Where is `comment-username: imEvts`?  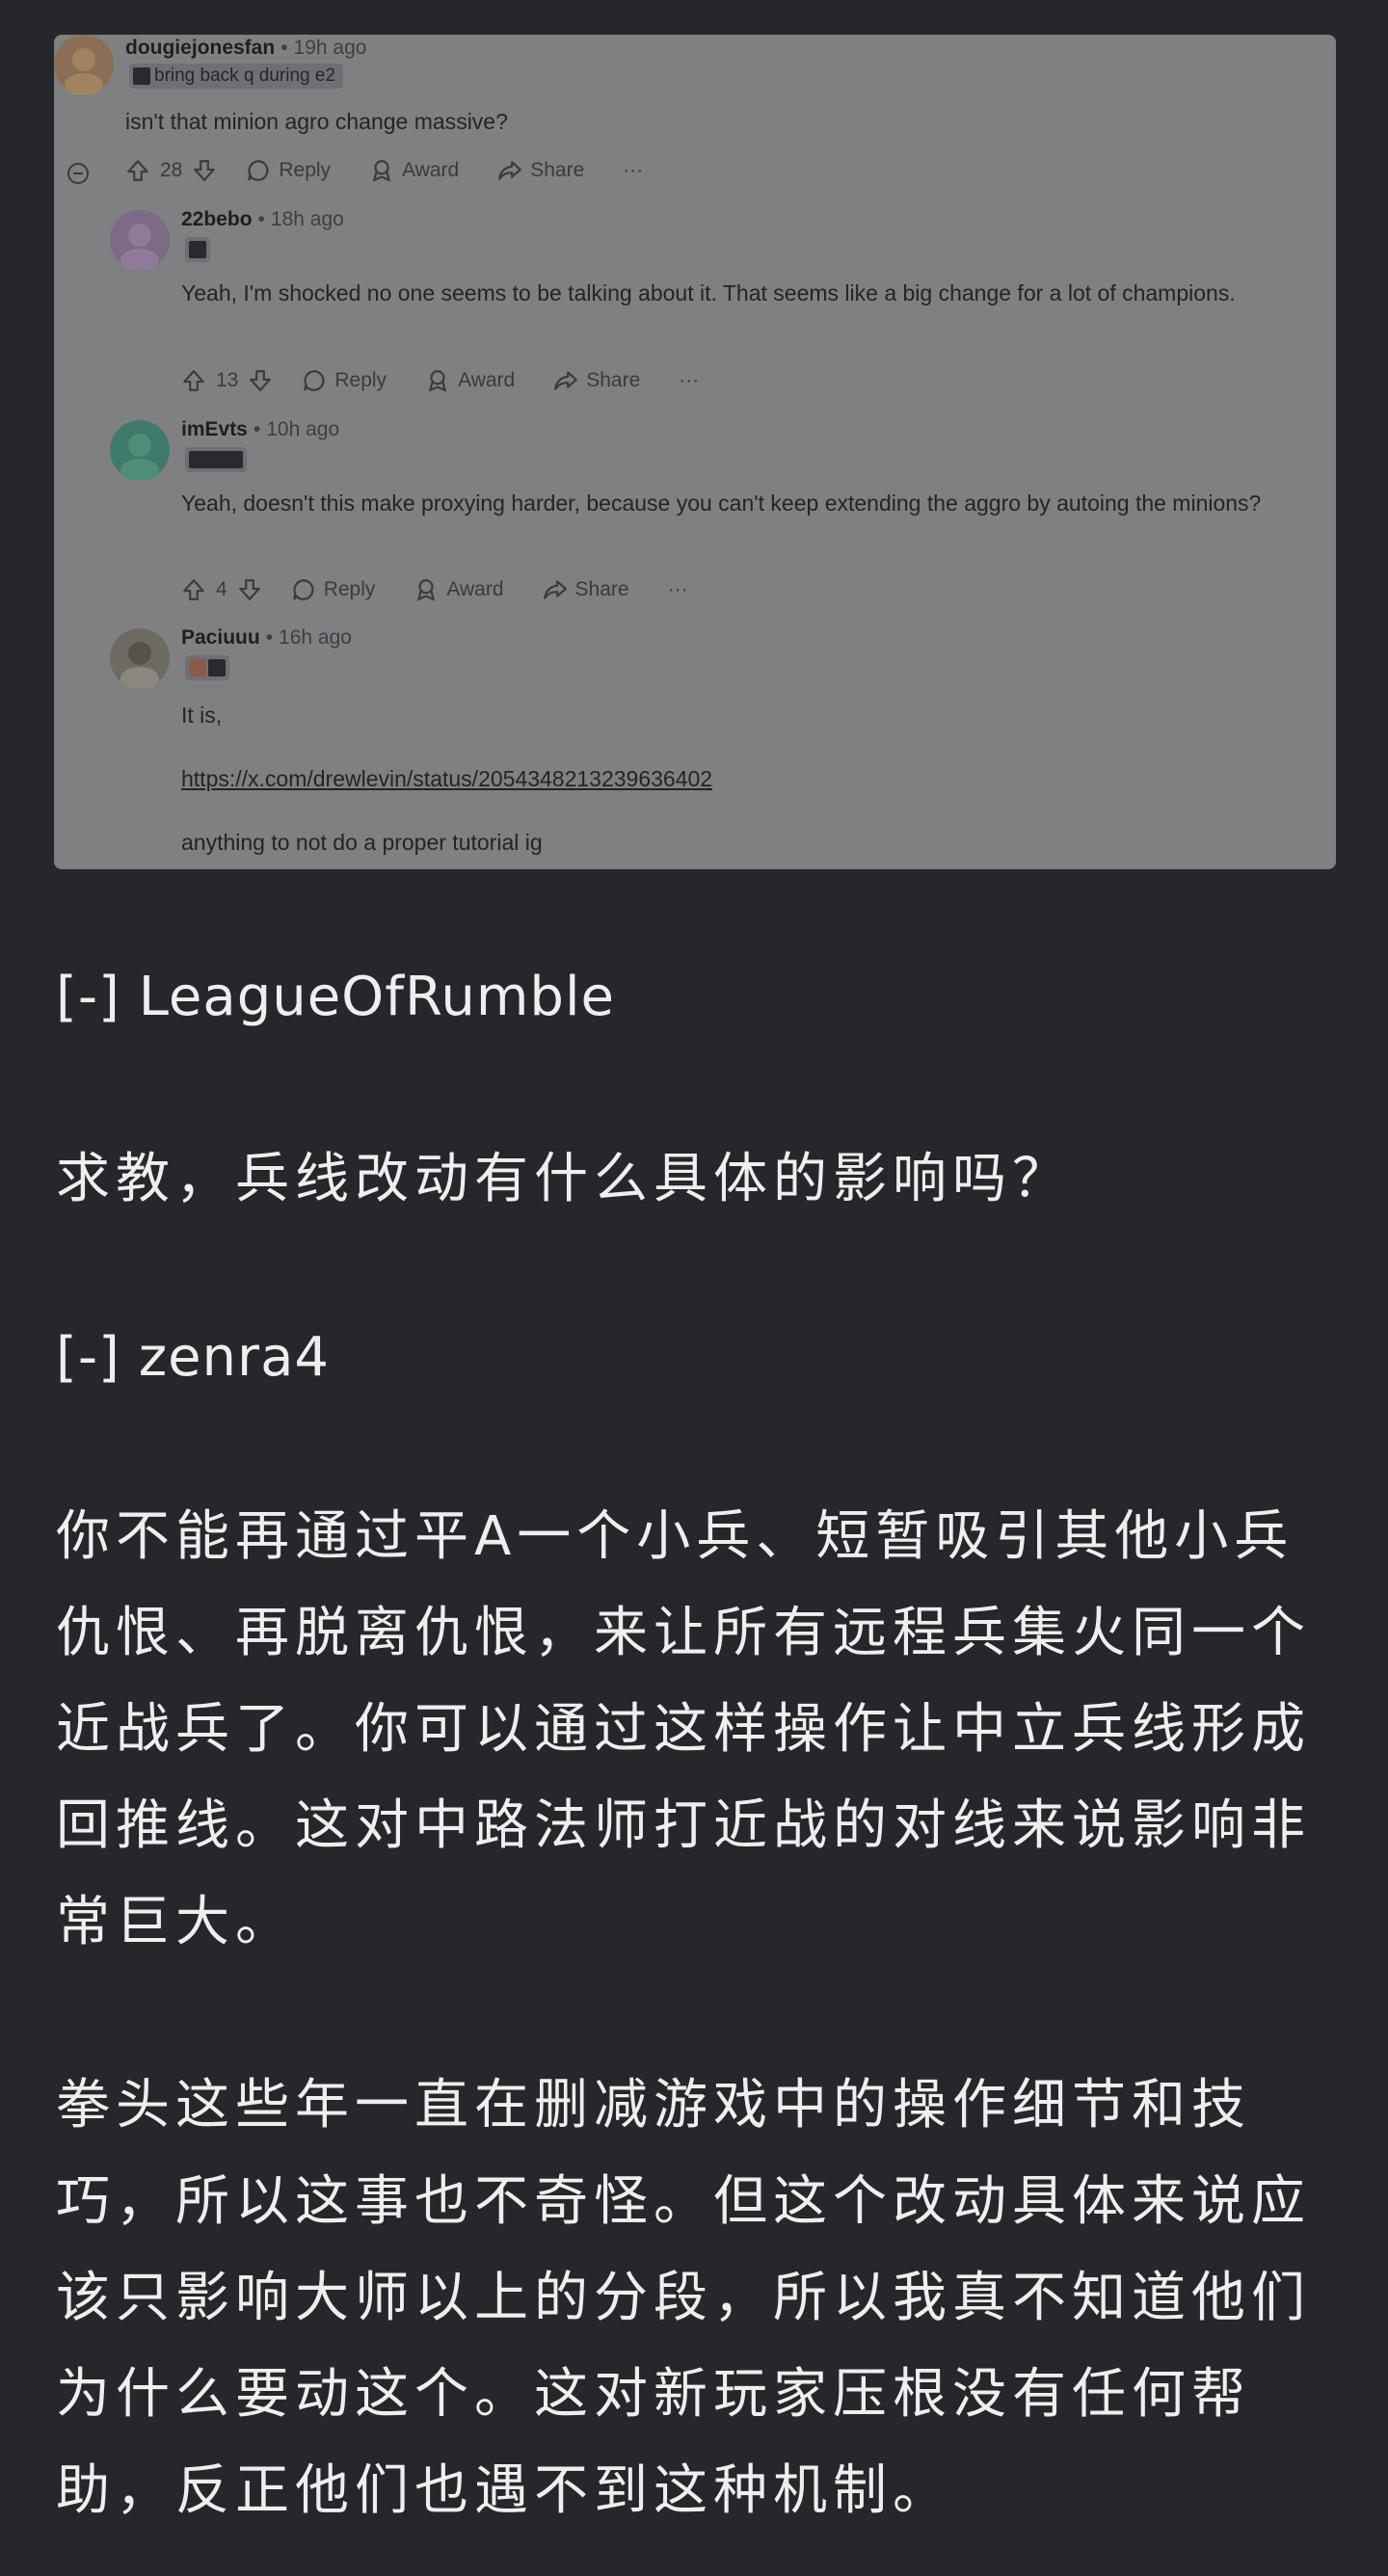 comment-username: imEvts is located at coordinates (214, 429).